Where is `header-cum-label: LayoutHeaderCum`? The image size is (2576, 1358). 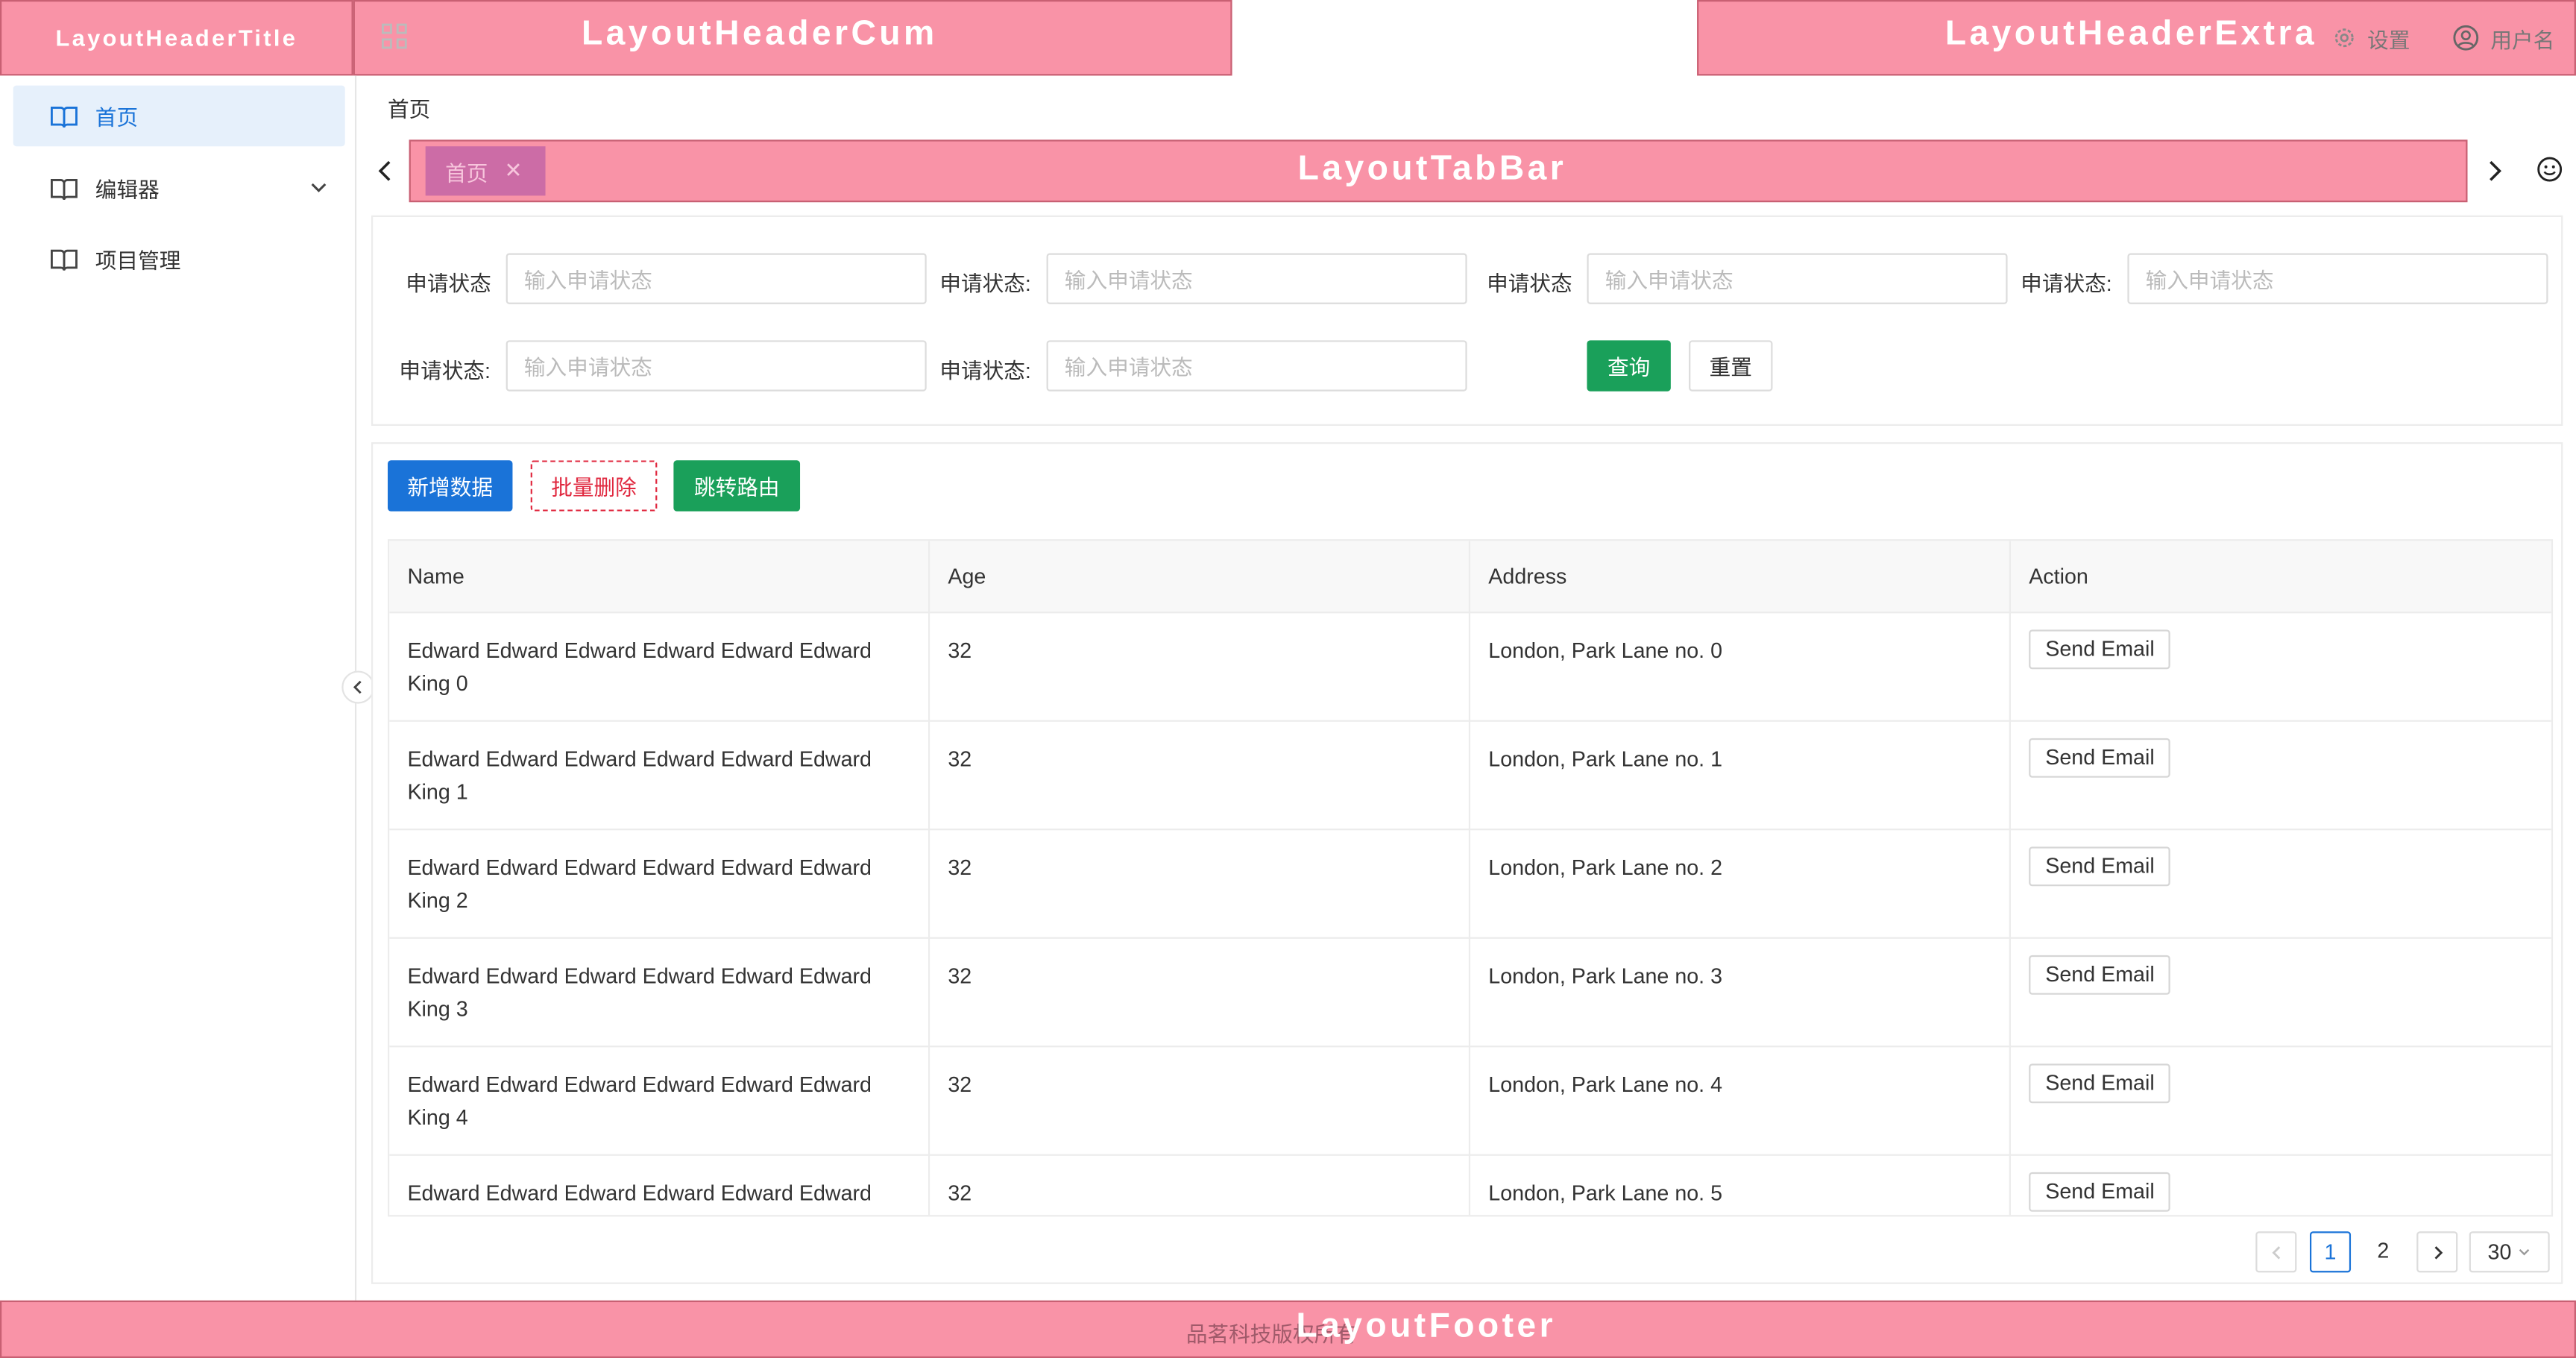 header-cum-label: LayoutHeaderCum is located at coordinates (760, 33).